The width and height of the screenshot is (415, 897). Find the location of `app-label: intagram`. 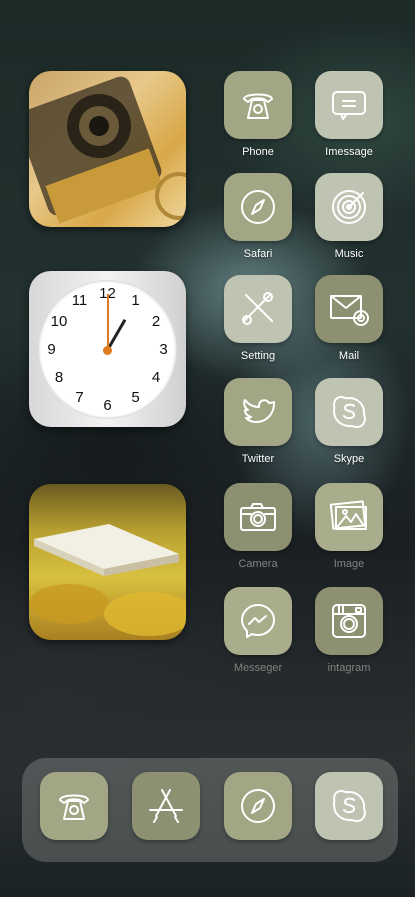

app-label: intagram is located at coordinates (349, 668).